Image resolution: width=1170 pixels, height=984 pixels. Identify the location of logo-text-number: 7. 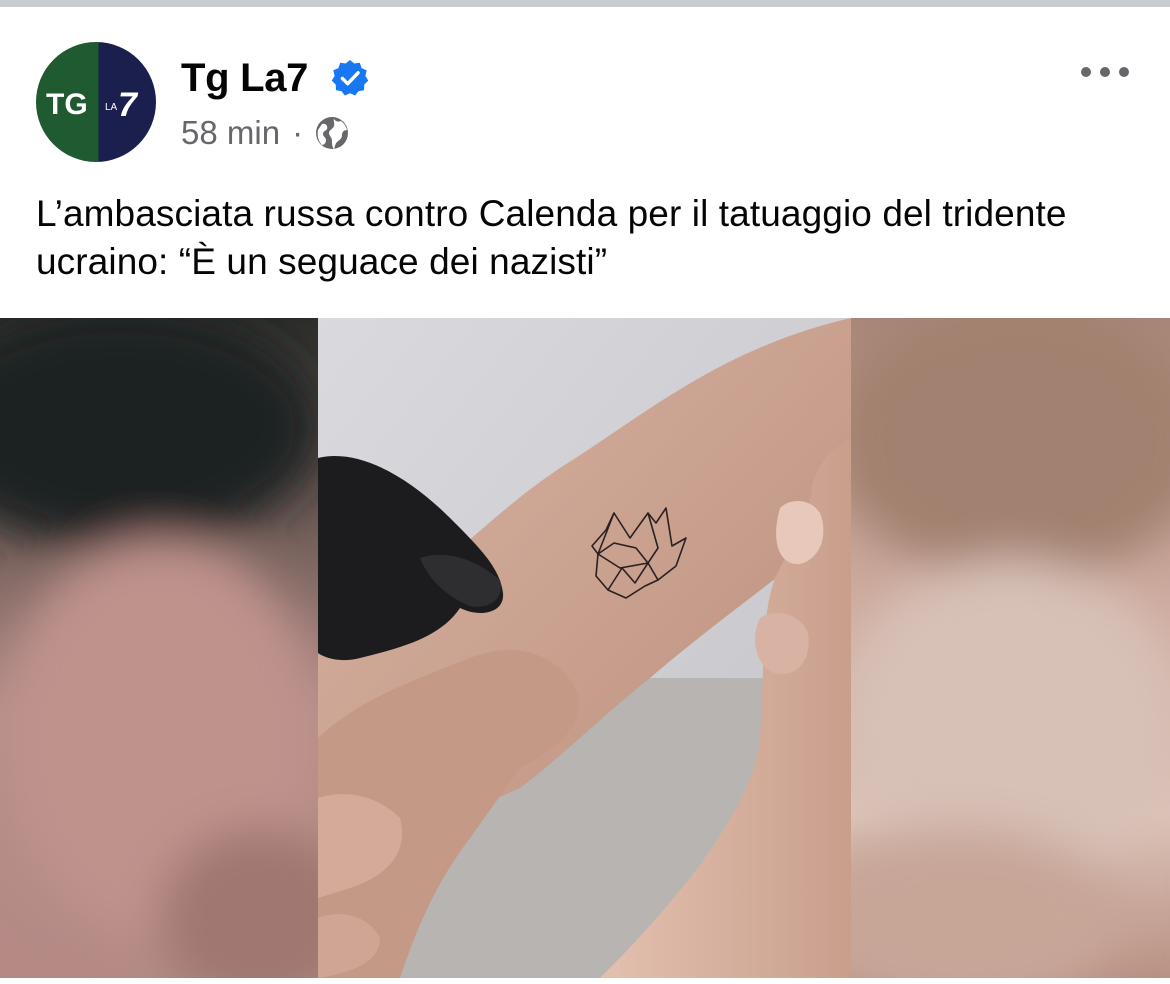
(128, 105).